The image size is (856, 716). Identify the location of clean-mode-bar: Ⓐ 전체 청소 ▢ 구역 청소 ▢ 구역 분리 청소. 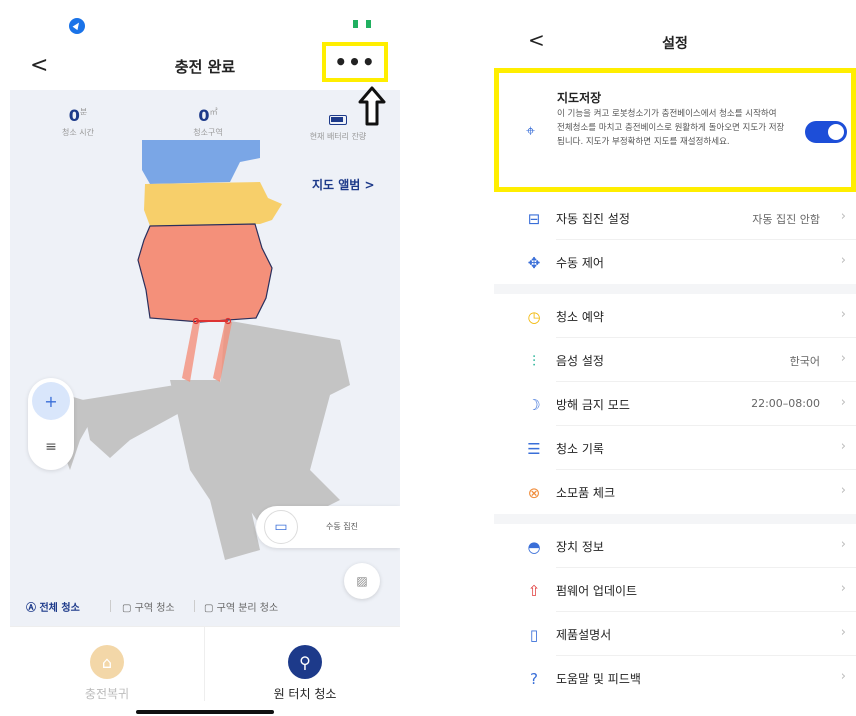
(205, 606).